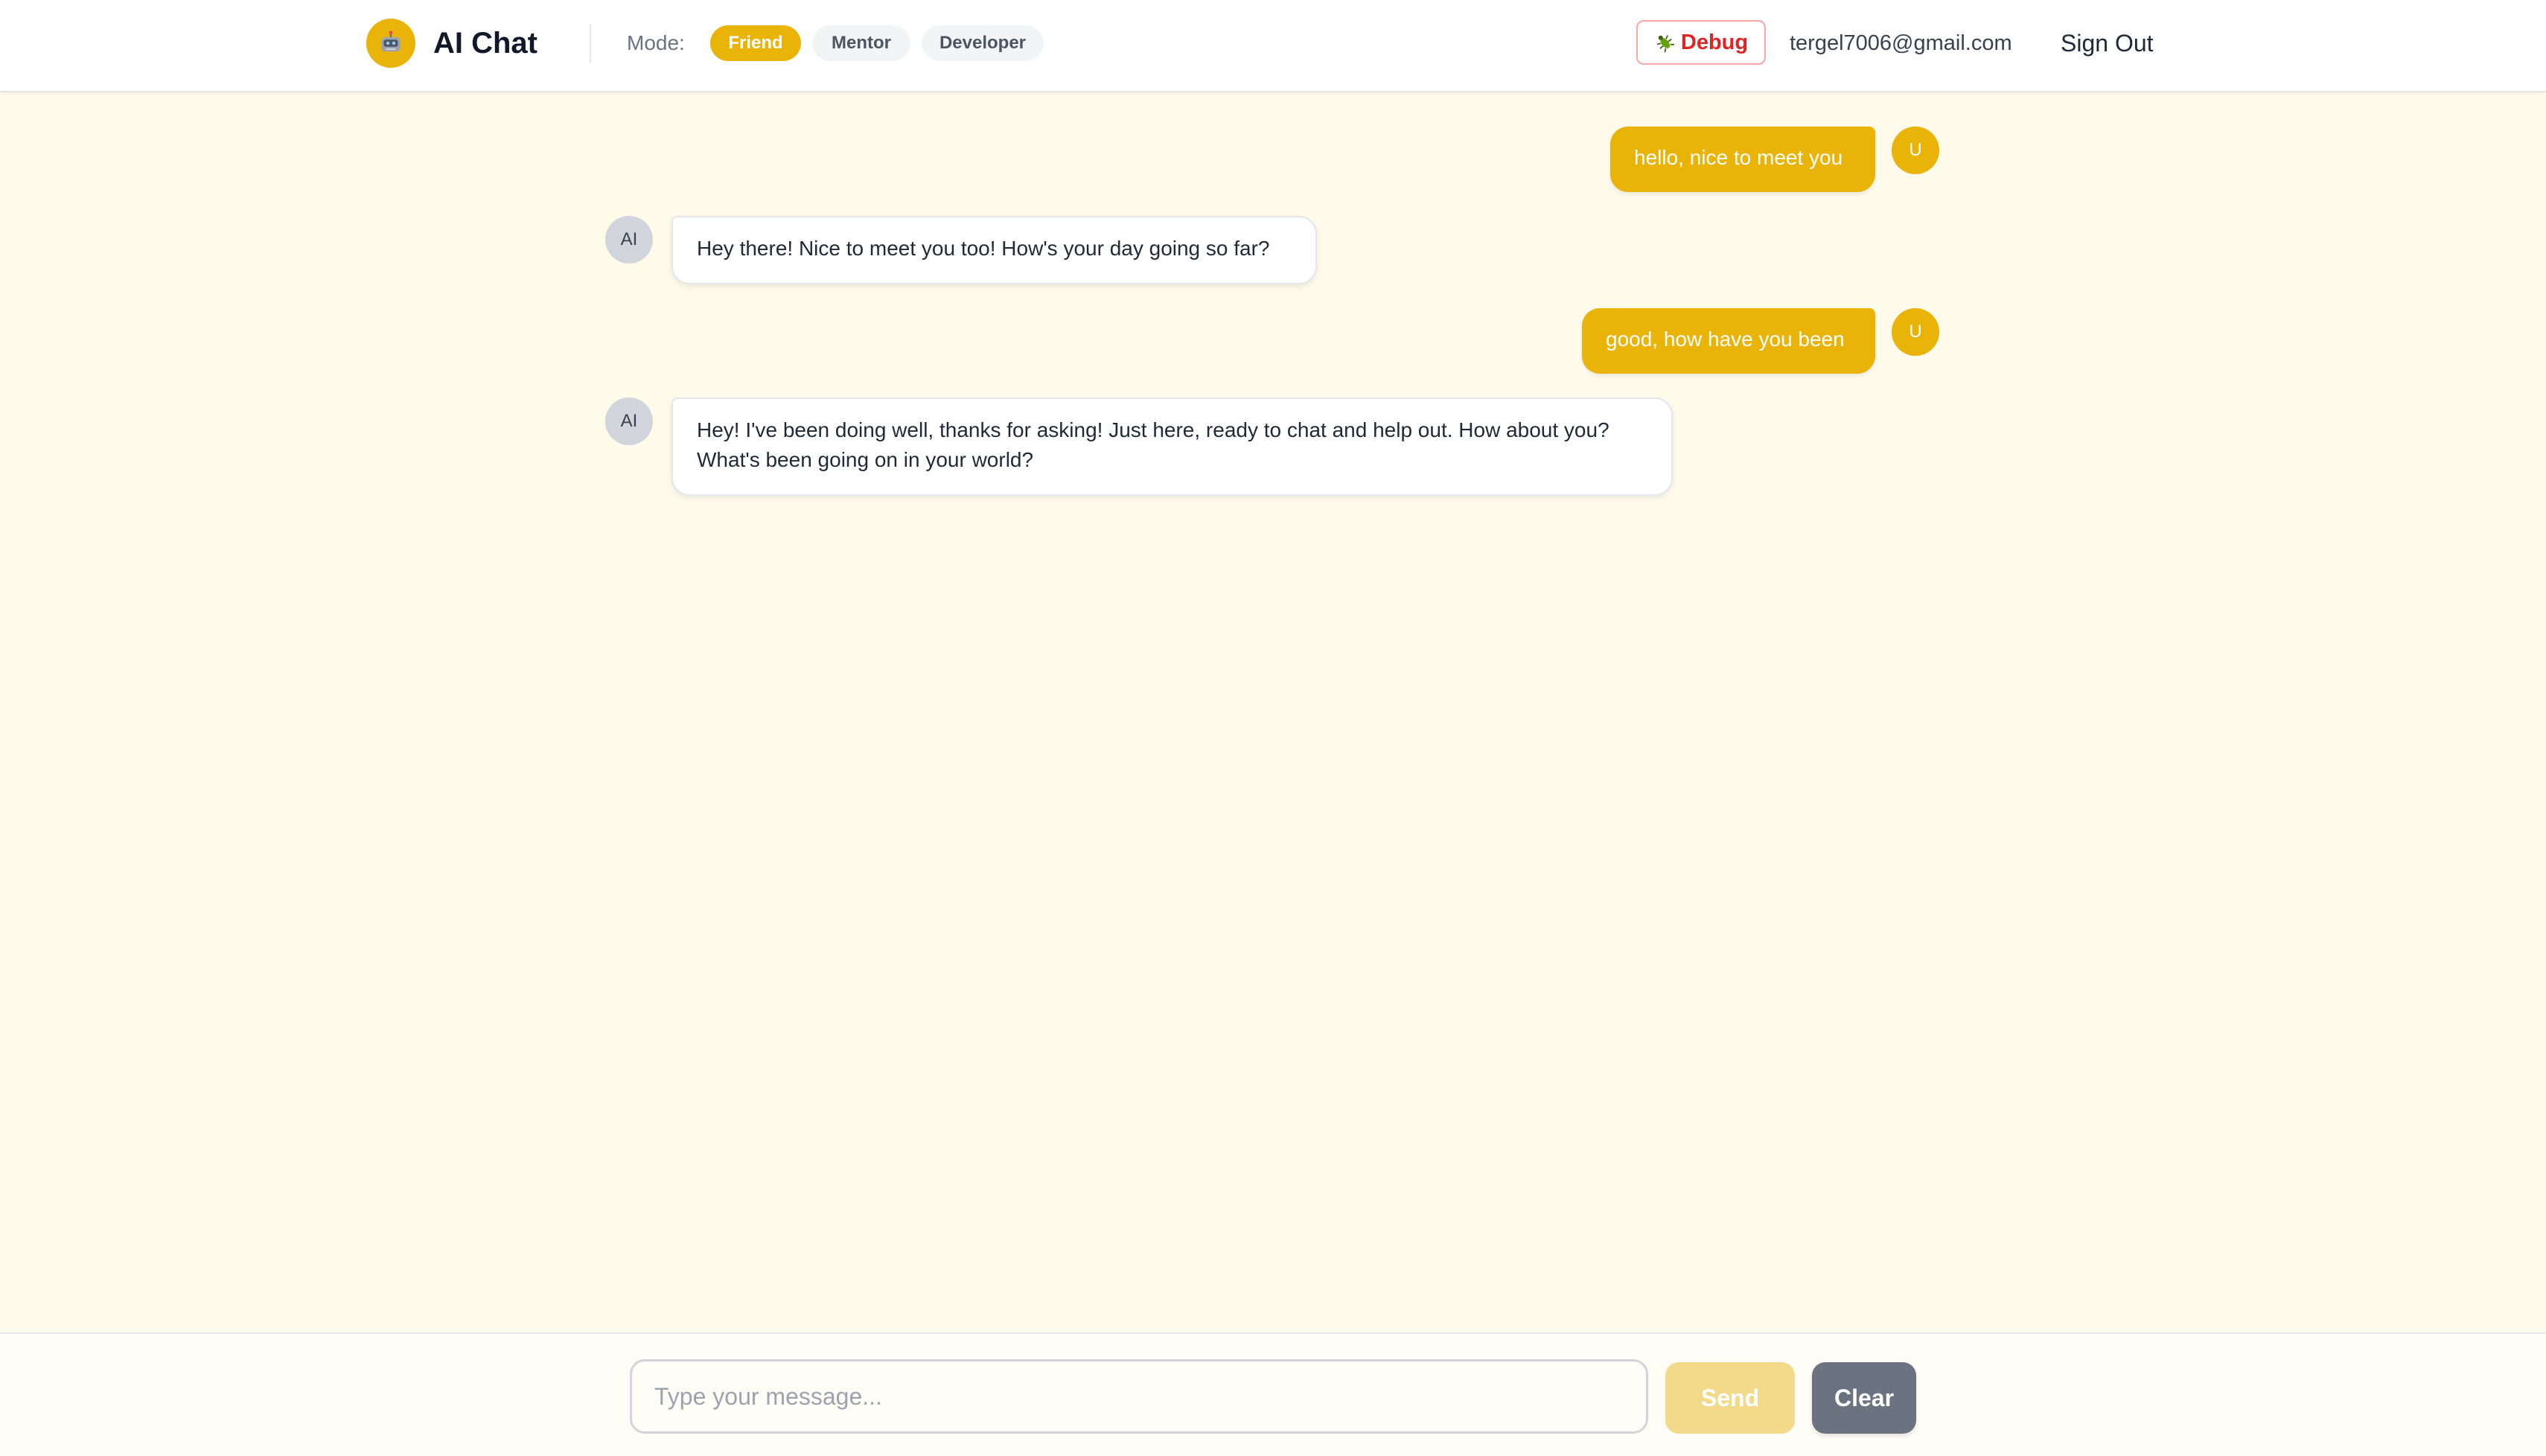 The image size is (2546, 1456). I want to click on message-input, so click(1139, 1396).